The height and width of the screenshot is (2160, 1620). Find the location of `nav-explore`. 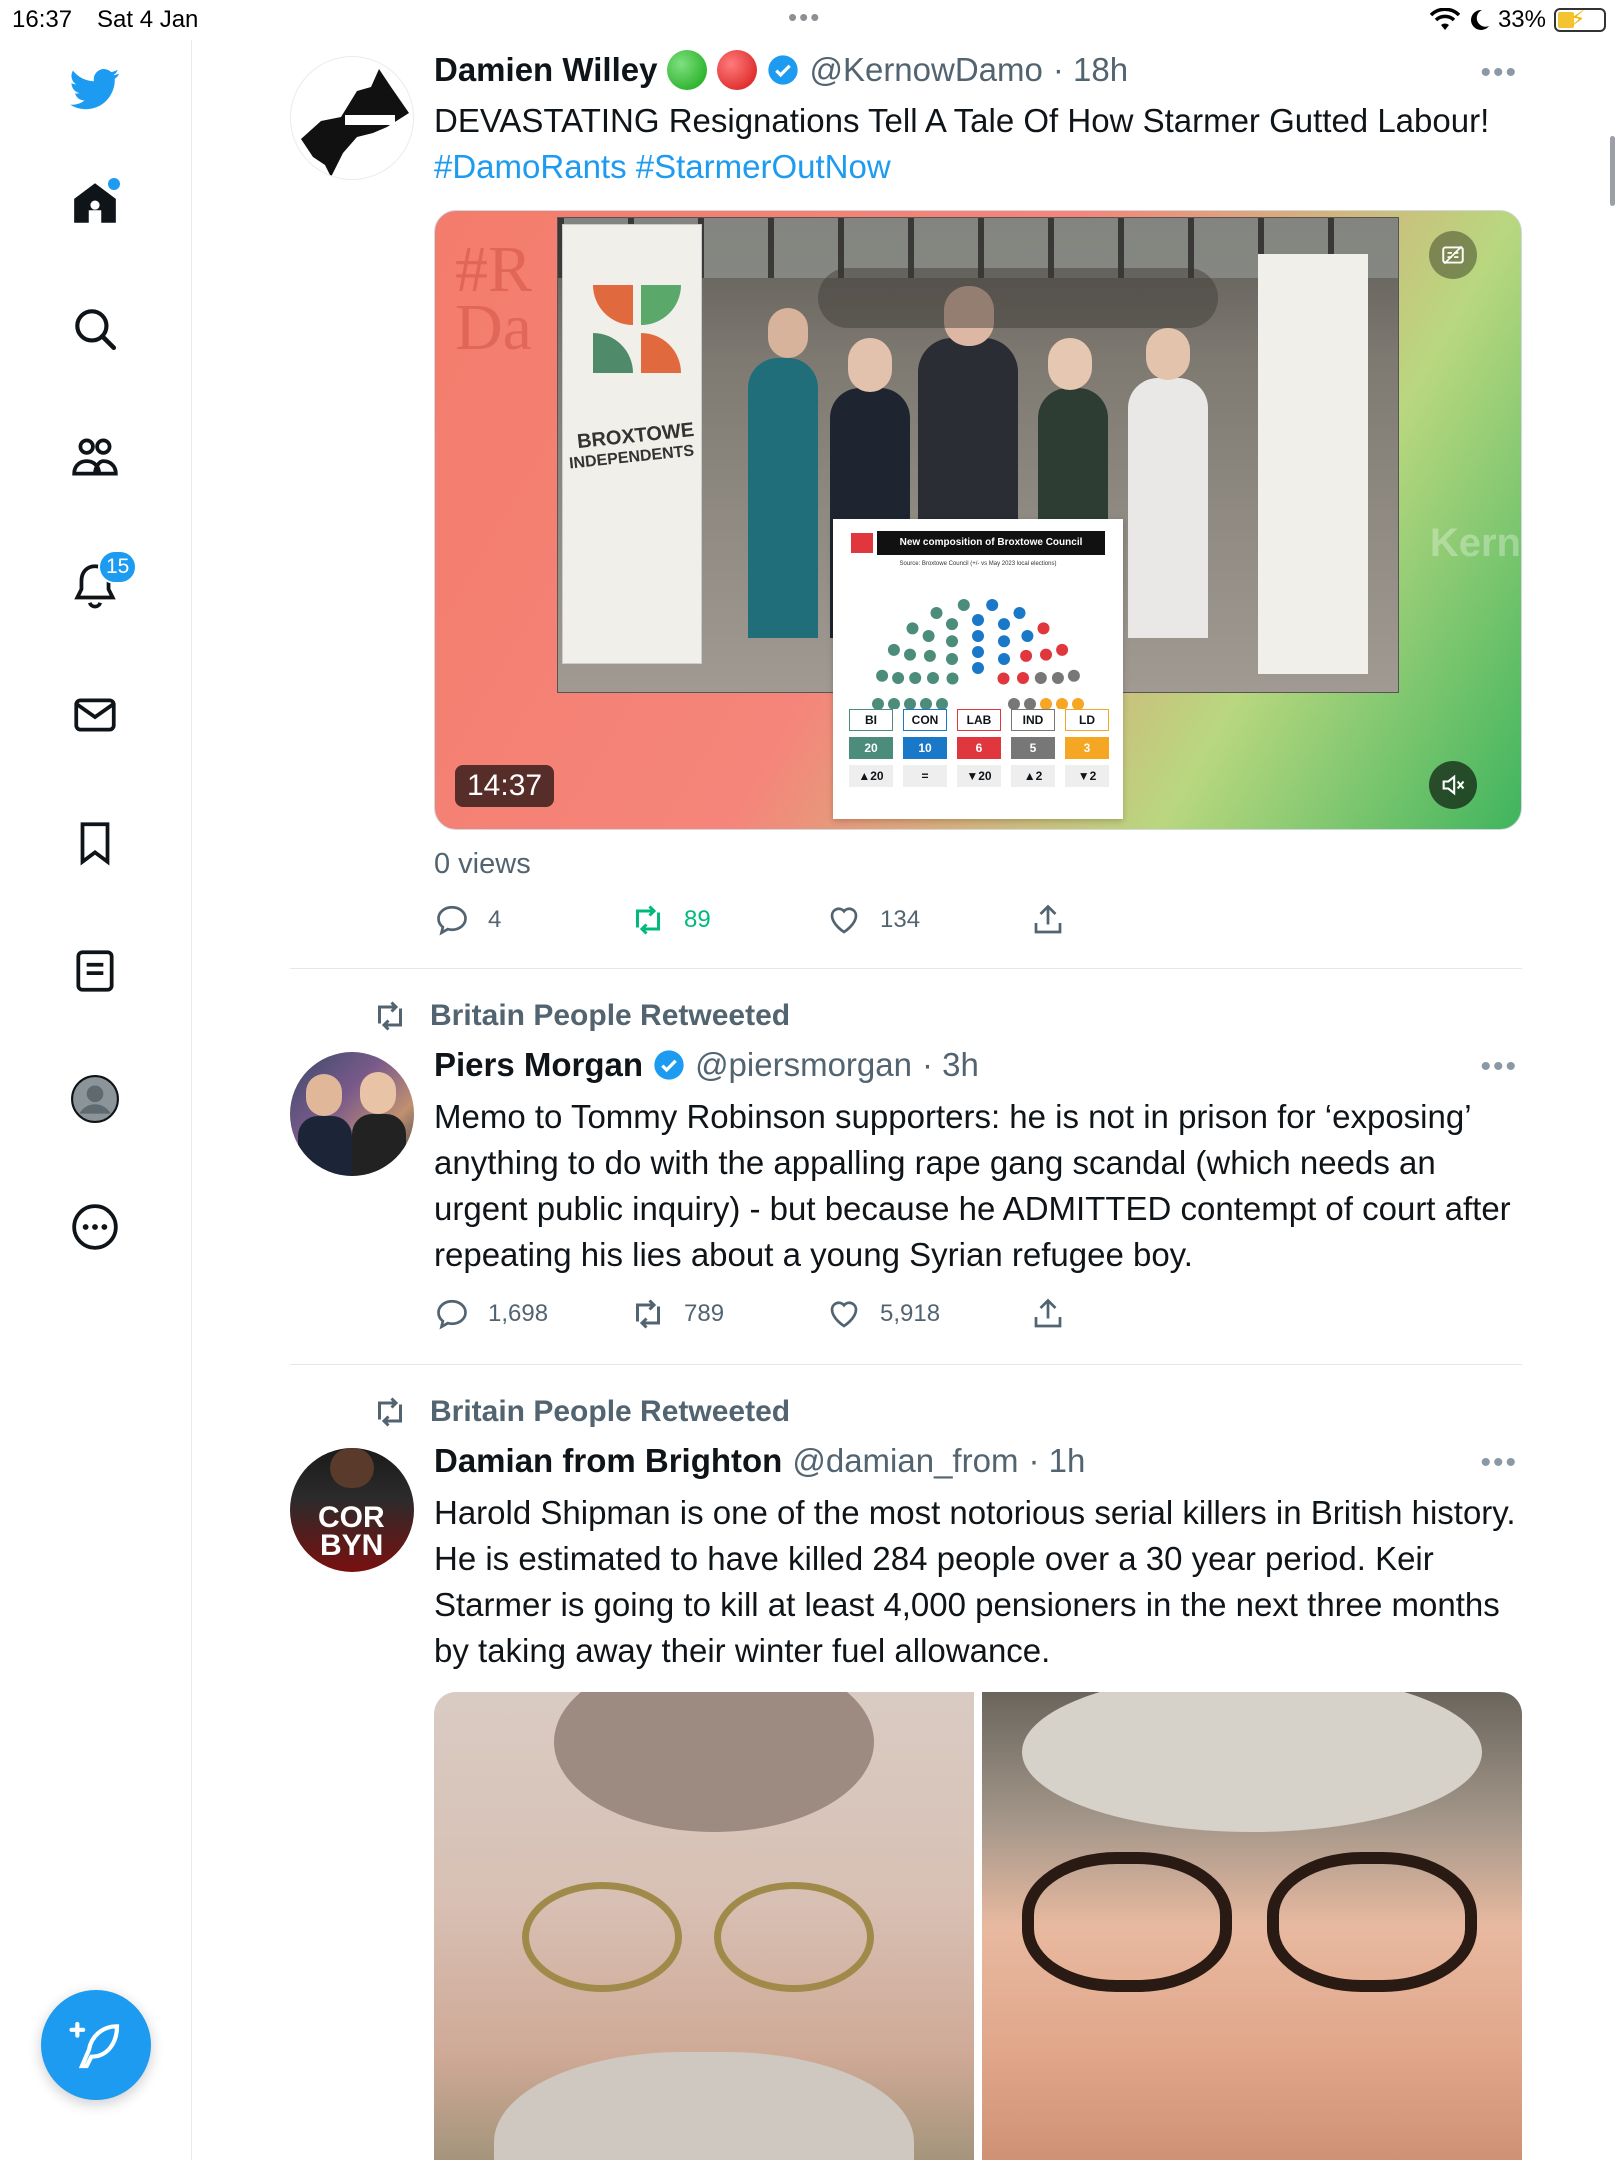

nav-explore is located at coordinates (95, 329).